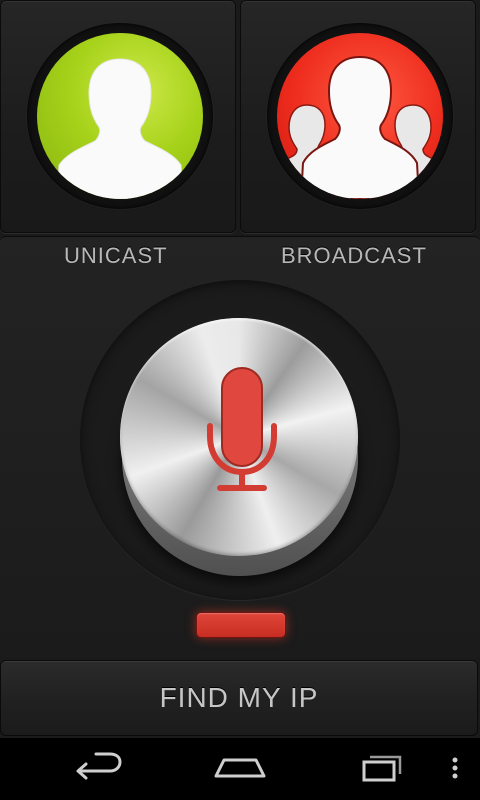  I want to click on back-button, so click(98, 769).